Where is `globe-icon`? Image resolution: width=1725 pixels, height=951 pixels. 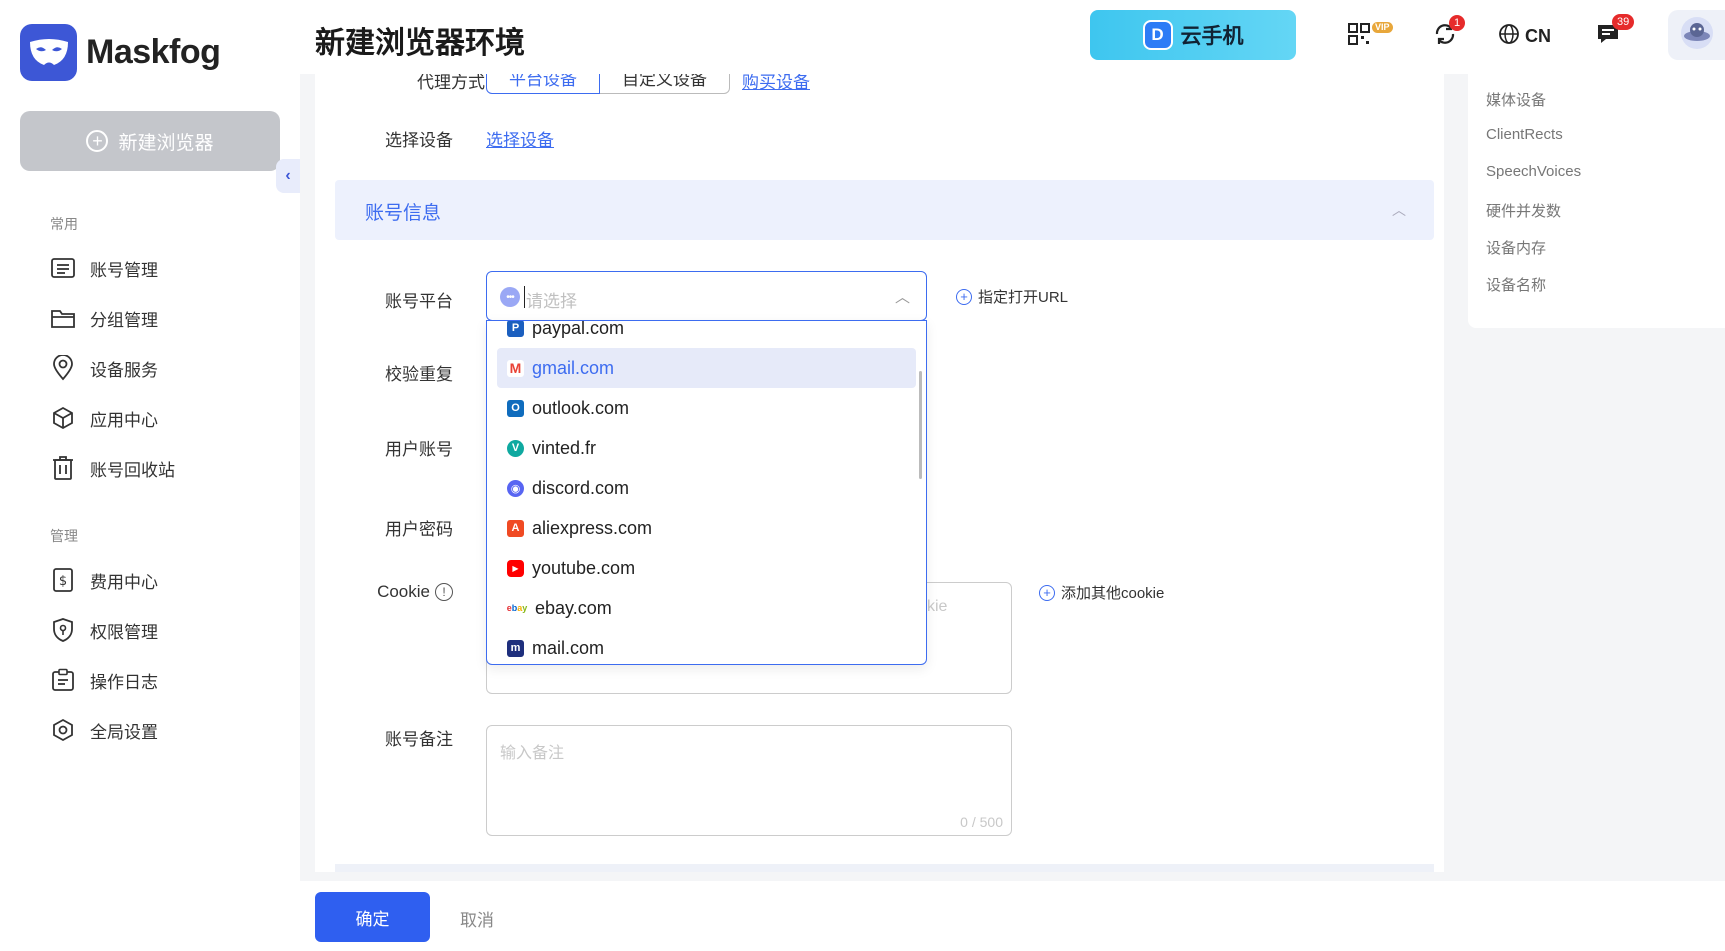 globe-icon is located at coordinates (1509, 36).